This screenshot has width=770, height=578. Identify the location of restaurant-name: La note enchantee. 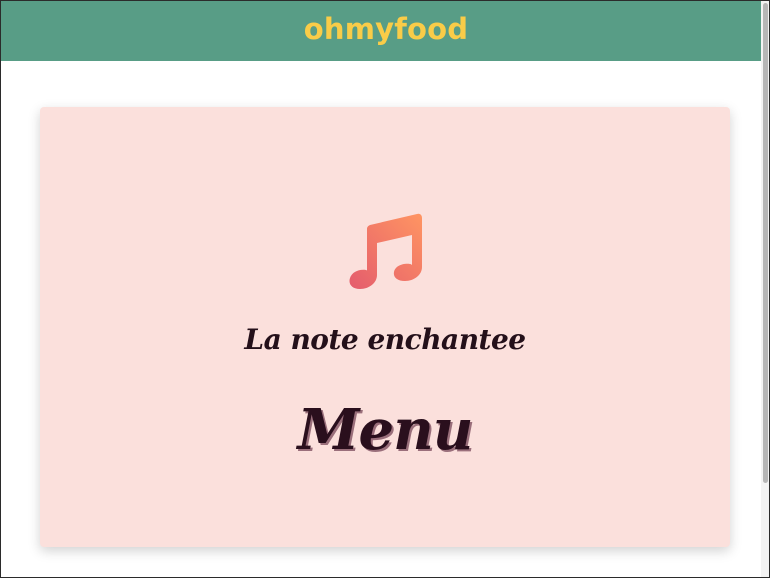
(385, 340).